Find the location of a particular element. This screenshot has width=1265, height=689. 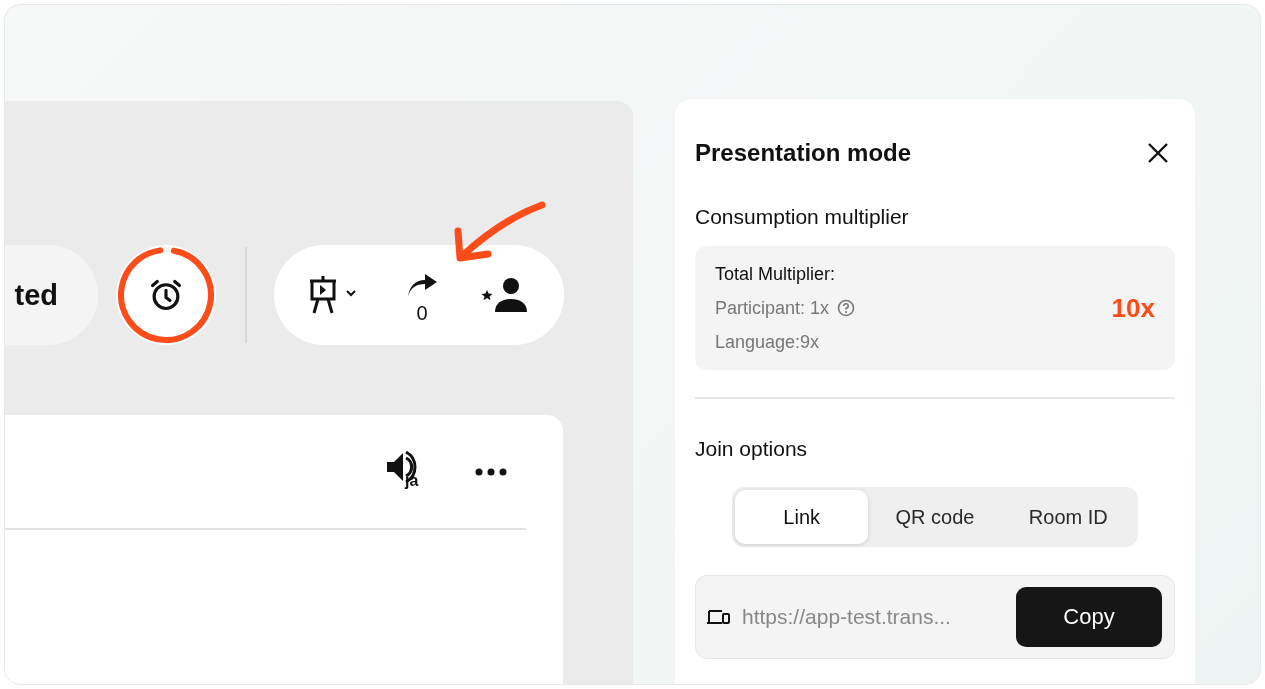

tab: Room ID is located at coordinates (1068, 517).